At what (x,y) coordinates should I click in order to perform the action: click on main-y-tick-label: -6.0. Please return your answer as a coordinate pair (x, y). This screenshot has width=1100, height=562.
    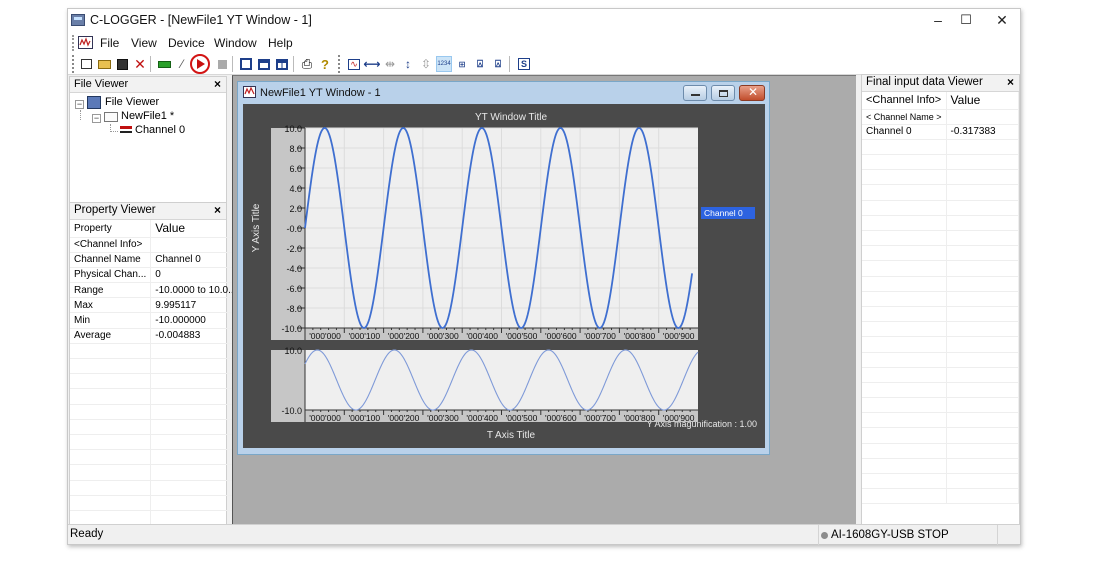
    Looking at the image, I should click on (294, 289).